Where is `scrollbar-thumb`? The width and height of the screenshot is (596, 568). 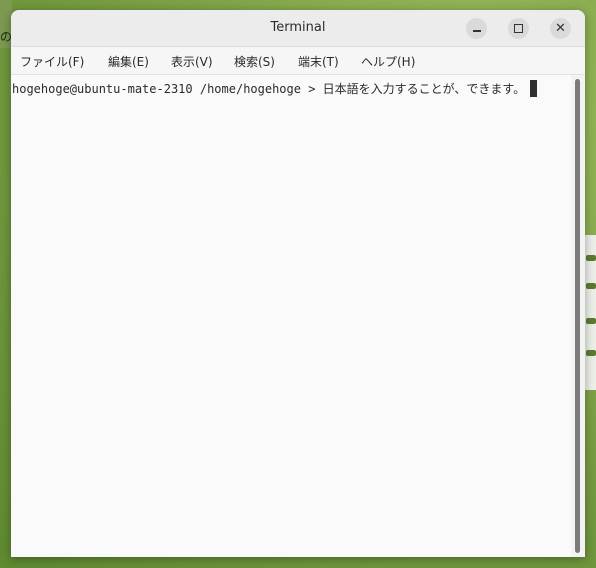 scrollbar-thumb is located at coordinates (577, 316).